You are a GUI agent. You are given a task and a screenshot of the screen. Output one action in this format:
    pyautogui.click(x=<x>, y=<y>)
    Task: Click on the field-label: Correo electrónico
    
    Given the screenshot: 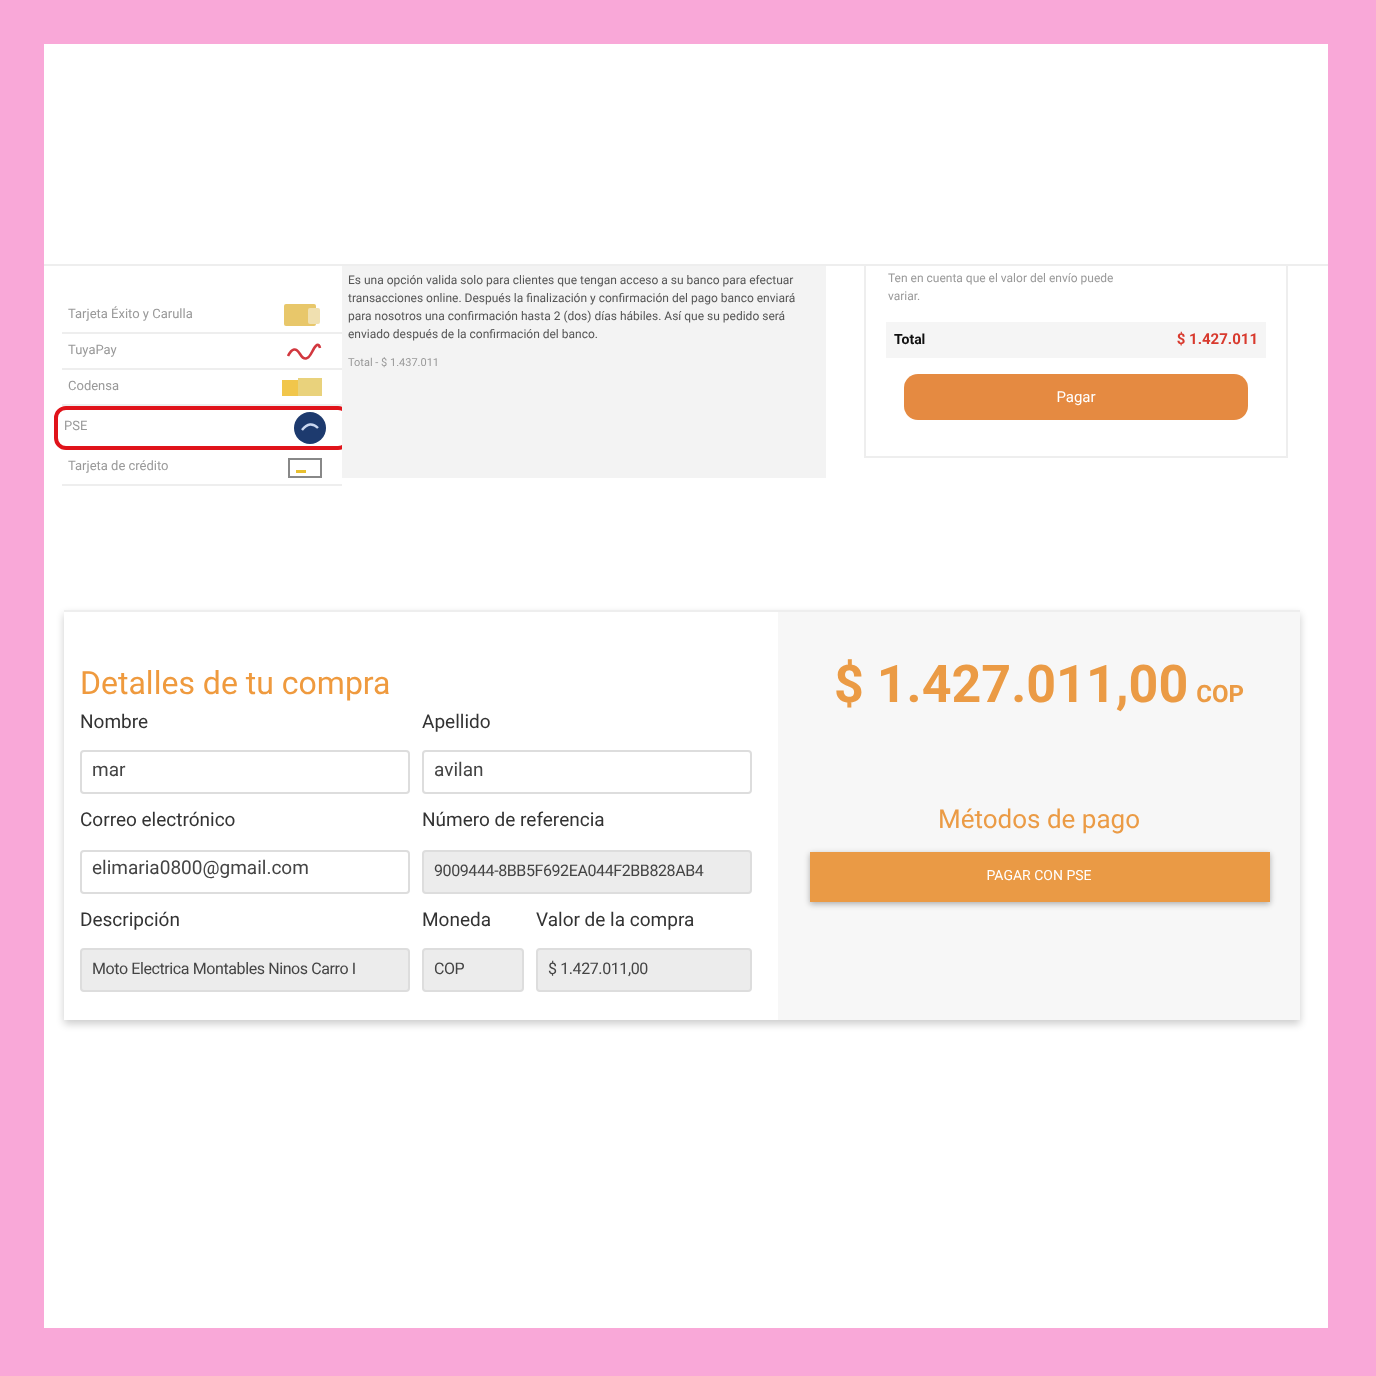 What is the action you would take?
    pyautogui.click(x=159, y=822)
    